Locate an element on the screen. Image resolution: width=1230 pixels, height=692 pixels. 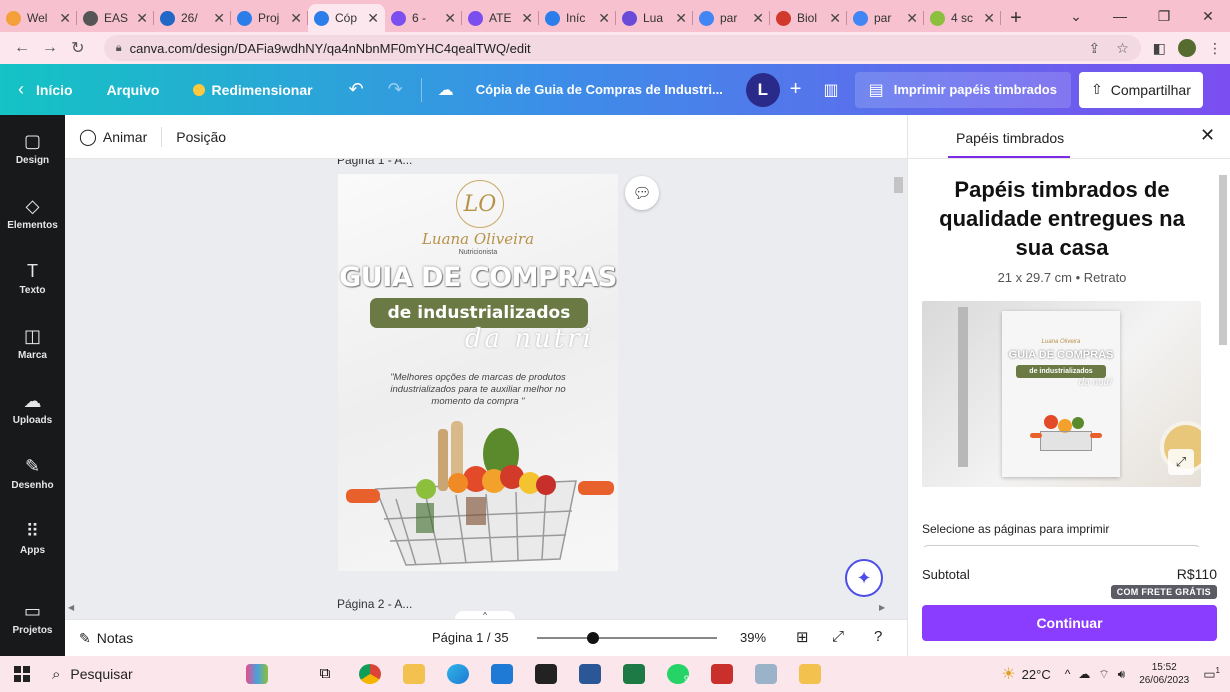
canvas-scroll-thumb is located at coordinates (898, 185).